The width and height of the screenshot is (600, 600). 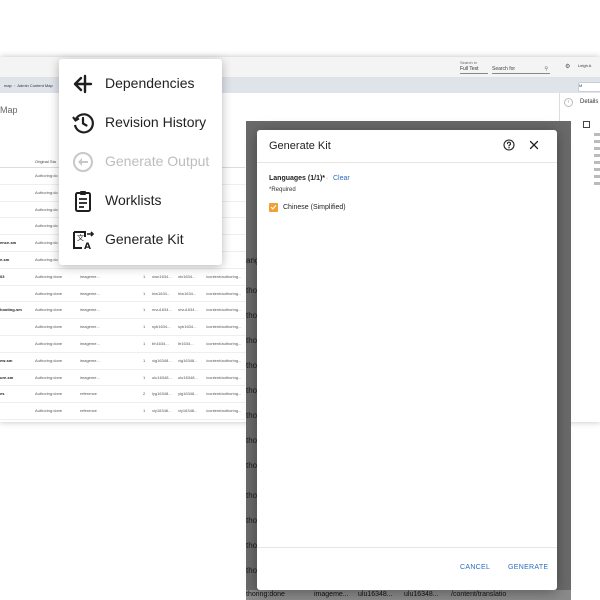 I want to click on menu-item-revision-history: Revision History, so click(x=140, y=123).